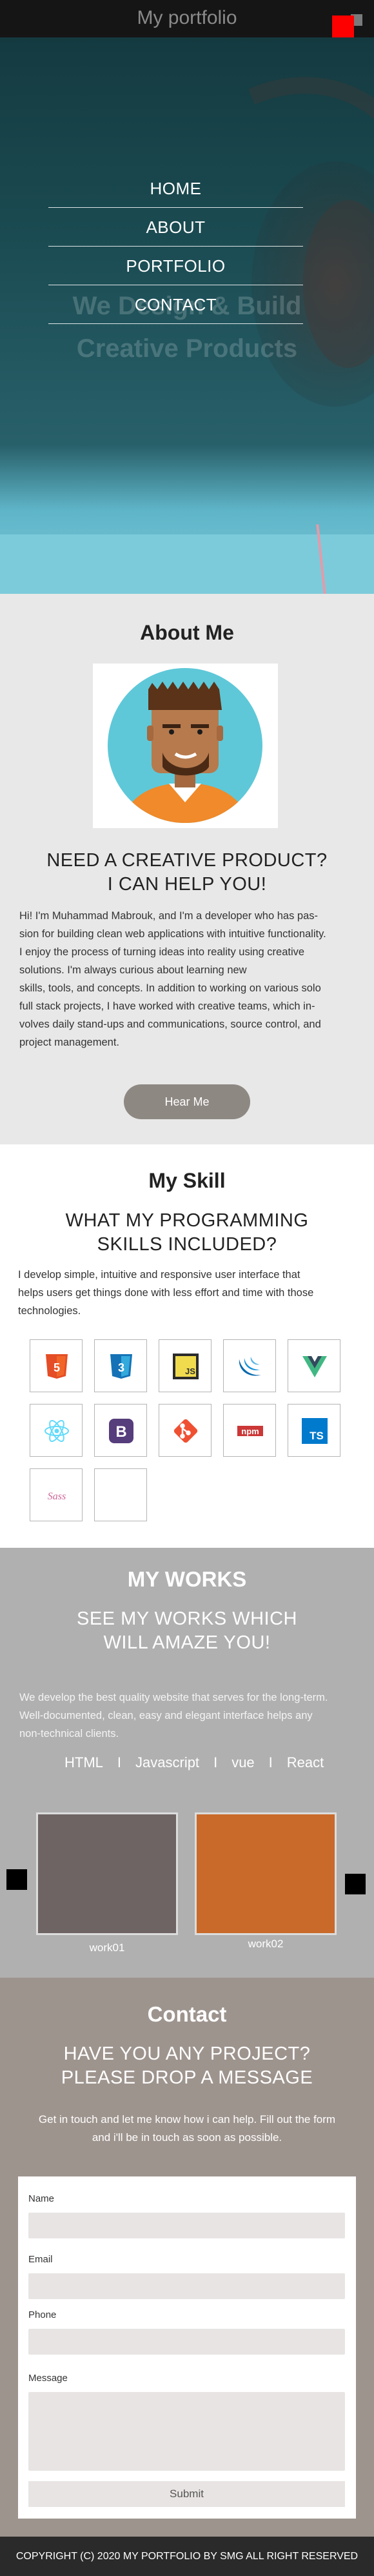 Image resolution: width=374 pixels, height=2576 pixels. Describe the element at coordinates (185, 1430) in the screenshot. I see `git-icon` at that location.